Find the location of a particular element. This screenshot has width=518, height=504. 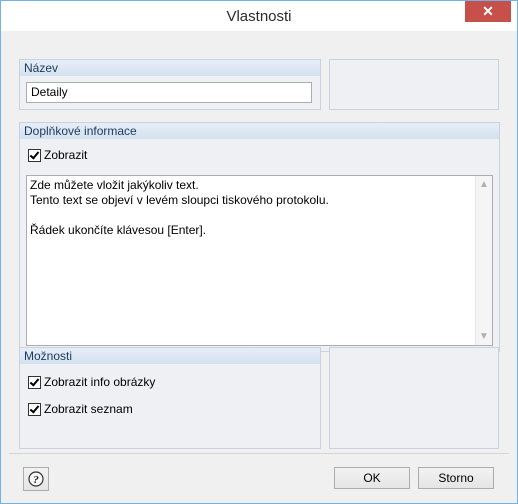

ok-button: OK is located at coordinates (372, 478).